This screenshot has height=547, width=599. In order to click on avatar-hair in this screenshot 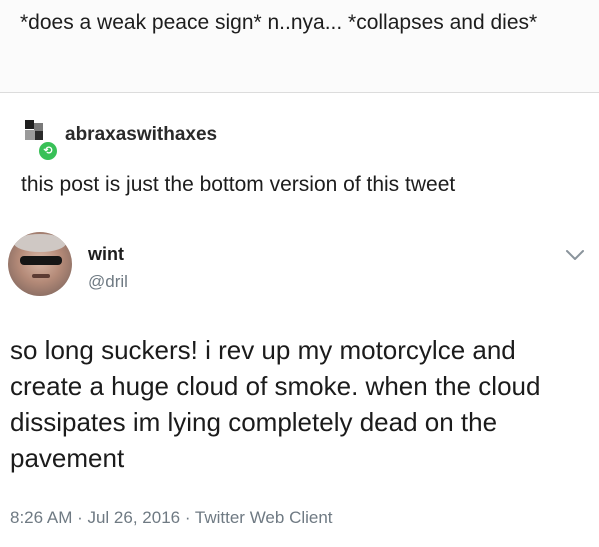, I will do `click(40, 243)`.